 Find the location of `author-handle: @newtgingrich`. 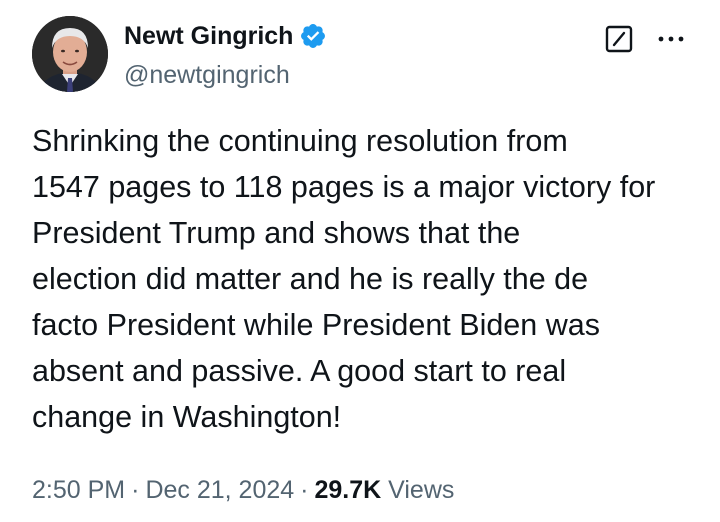

author-handle: @newtgingrich is located at coordinates (207, 75).